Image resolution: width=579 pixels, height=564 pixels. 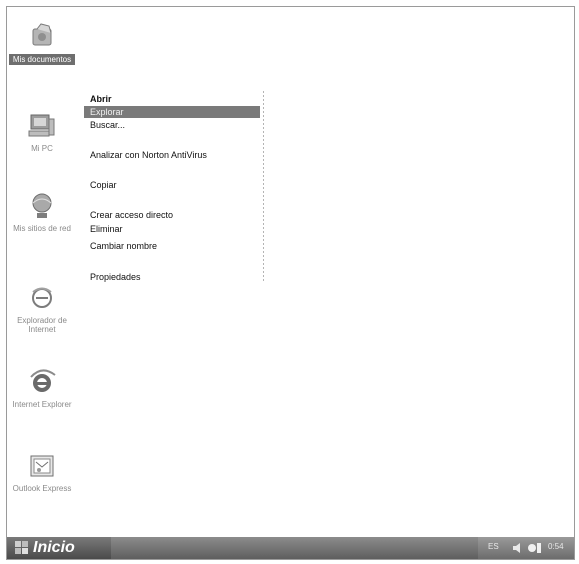 What do you see at coordinates (43, 380) in the screenshot?
I see `ie-browser-icon` at bounding box center [43, 380].